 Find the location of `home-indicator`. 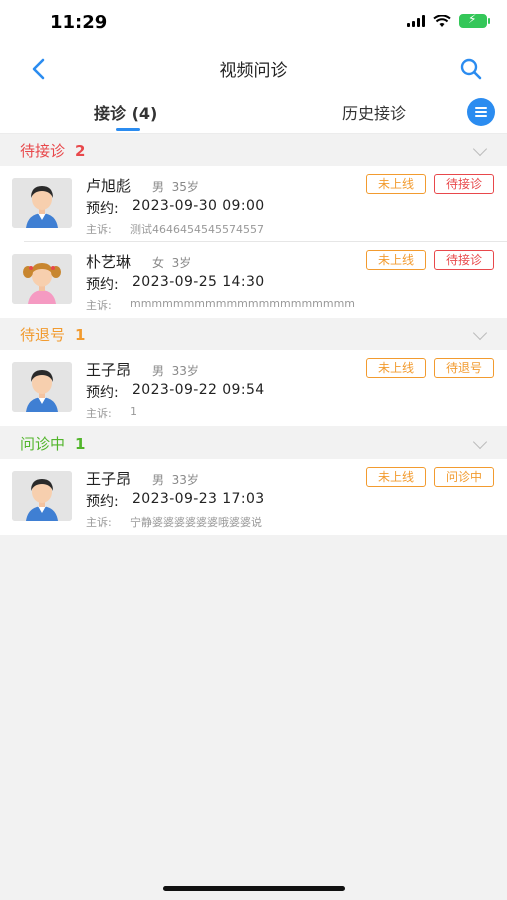

home-indicator is located at coordinates (254, 888).